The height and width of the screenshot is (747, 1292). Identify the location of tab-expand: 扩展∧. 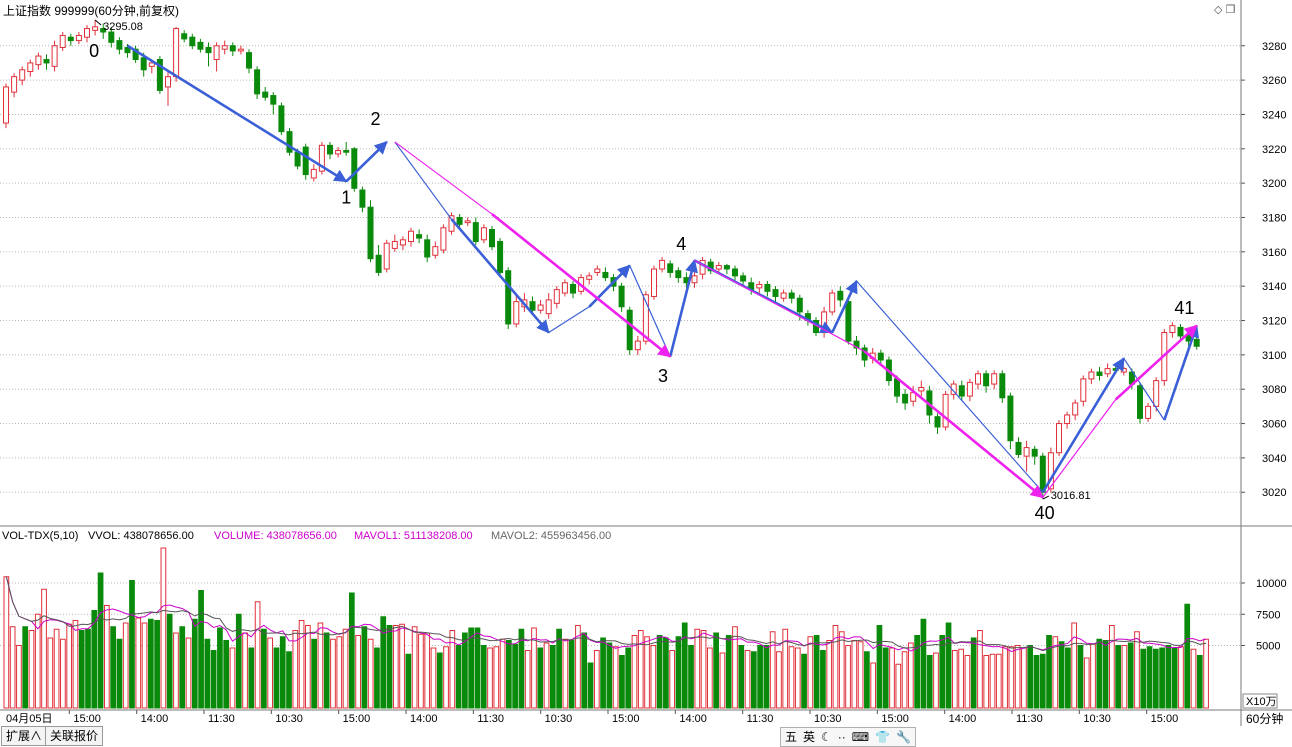
(24, 736).